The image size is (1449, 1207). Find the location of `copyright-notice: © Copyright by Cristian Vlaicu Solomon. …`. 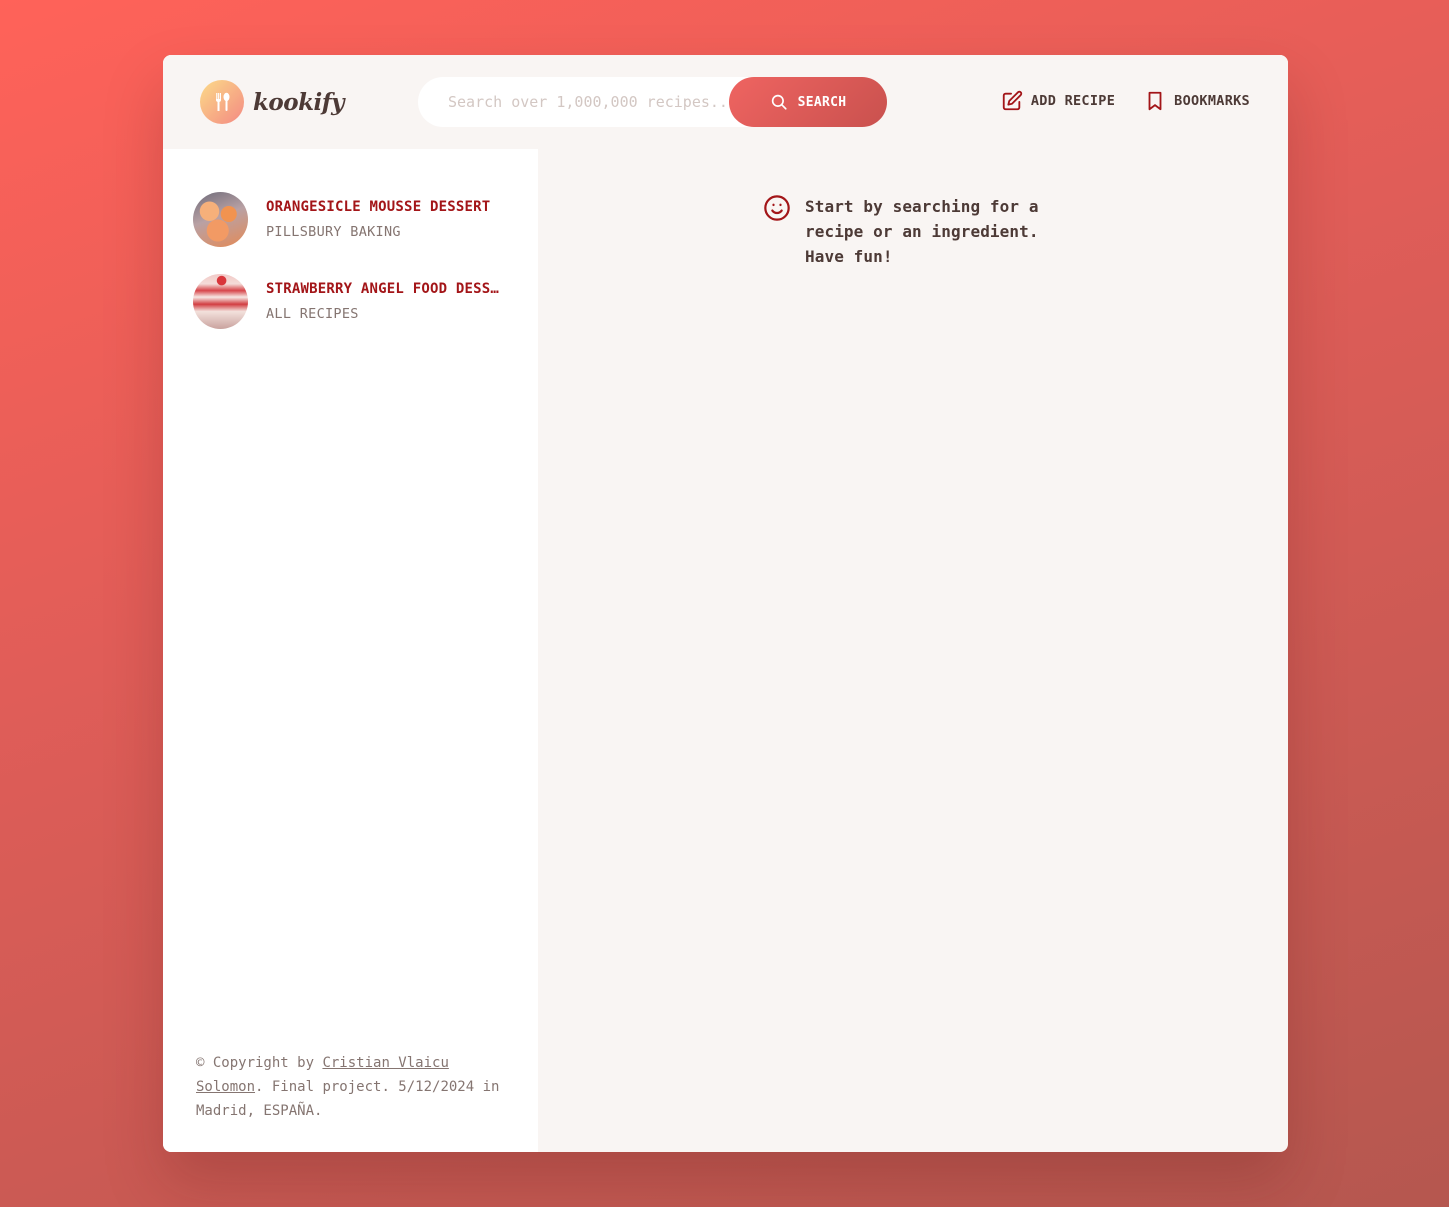

copyright-notice: © Copyright by Cristian Vlaicu Solomon. … is located at coordinates (353, 1087).